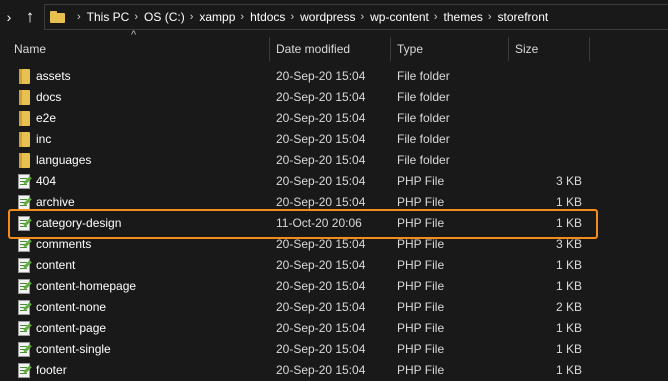 The height and width of the screenshot is (381, 668). I want to click on file-row: assets 20-Sep-20 15:04 File folder, so click(334, 76).